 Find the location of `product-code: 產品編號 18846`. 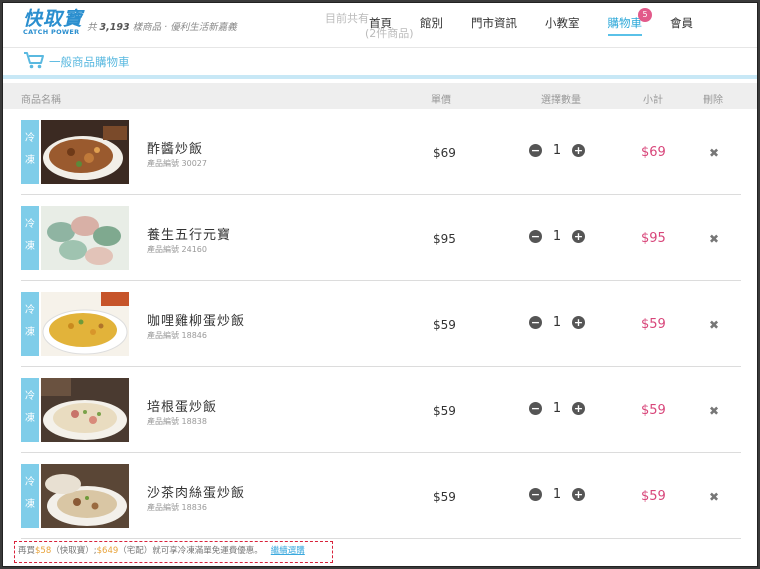

product-code: 產品編號 18846 is located at coordinates (177, 335).